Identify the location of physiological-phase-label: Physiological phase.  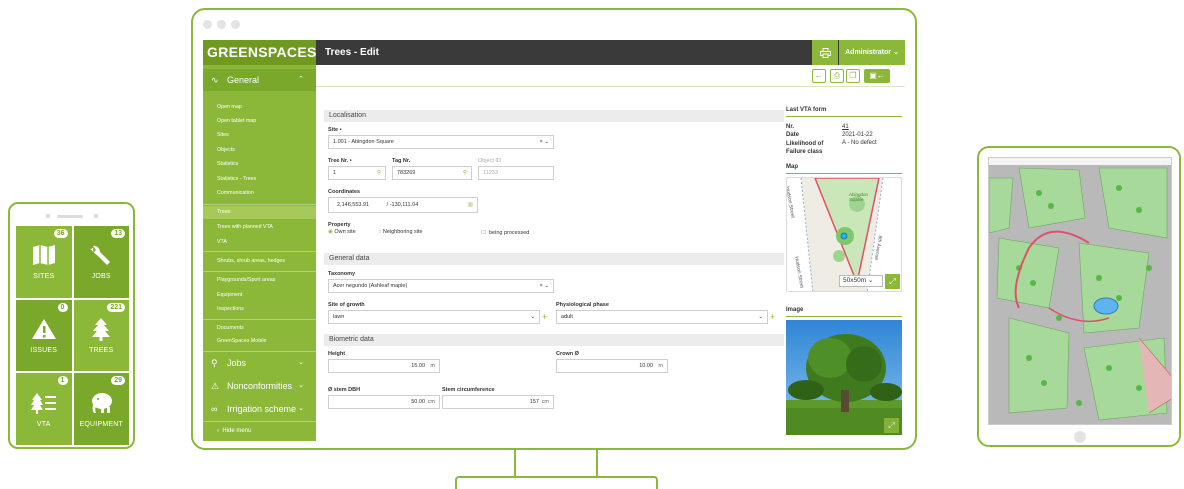
(582, 305).